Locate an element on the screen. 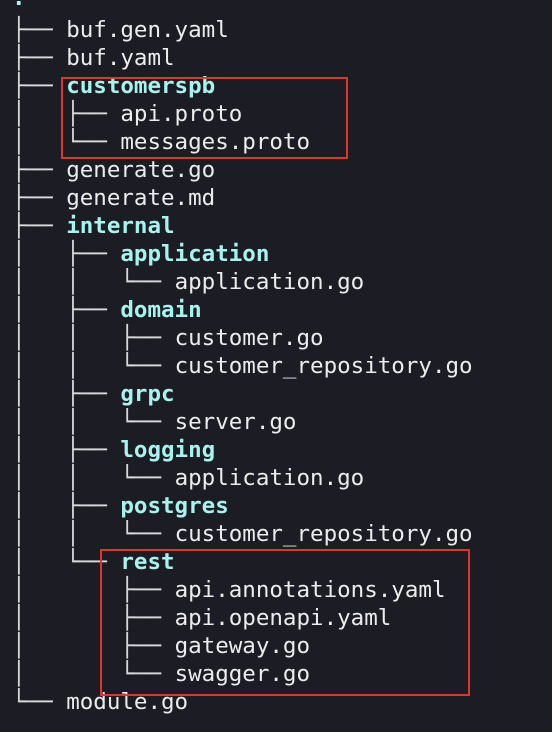 The image size is (552, 732). directory-name: postgres is located at coordinates (174, 506).